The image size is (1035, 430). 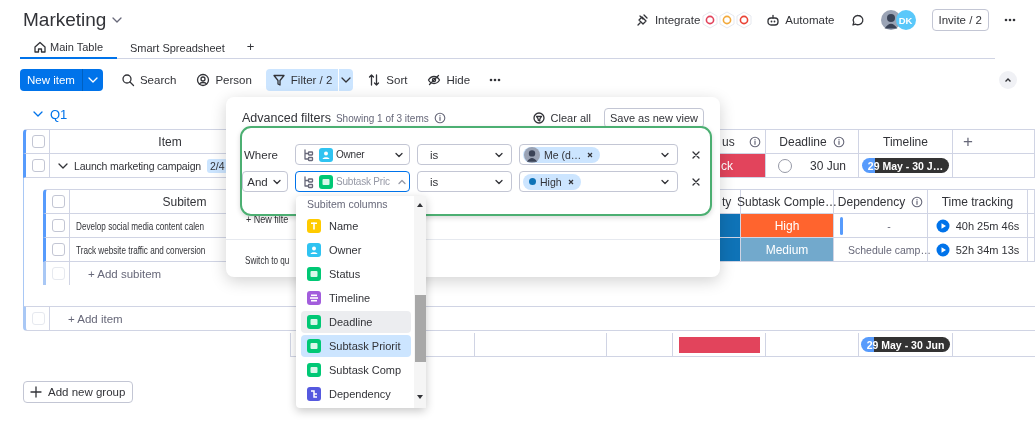 What do you see at coordinates (356, 394) in the screenshot?
I see `menu-item: Dependency` at bounding box center [356, 394].